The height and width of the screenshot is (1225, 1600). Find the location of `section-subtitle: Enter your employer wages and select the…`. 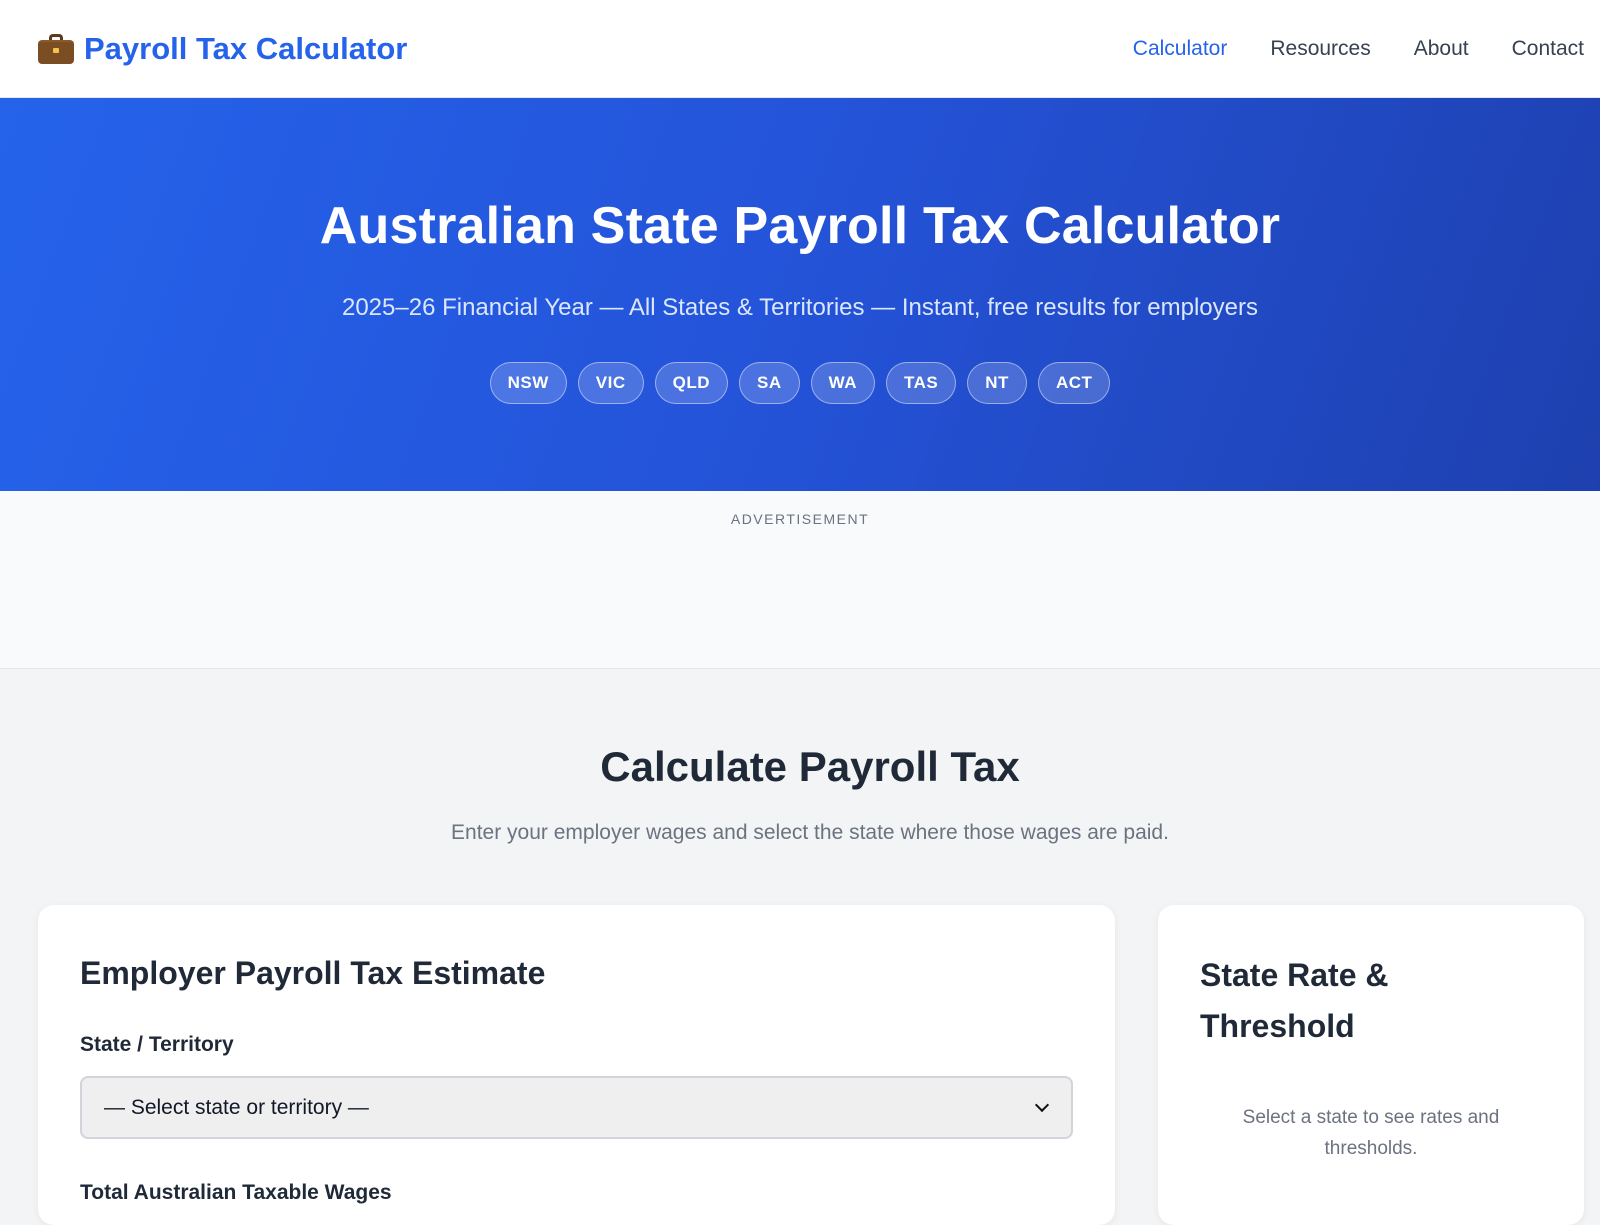

section-subtitle: Enter your employer wages and select the… is located at coordinates (810, 832).